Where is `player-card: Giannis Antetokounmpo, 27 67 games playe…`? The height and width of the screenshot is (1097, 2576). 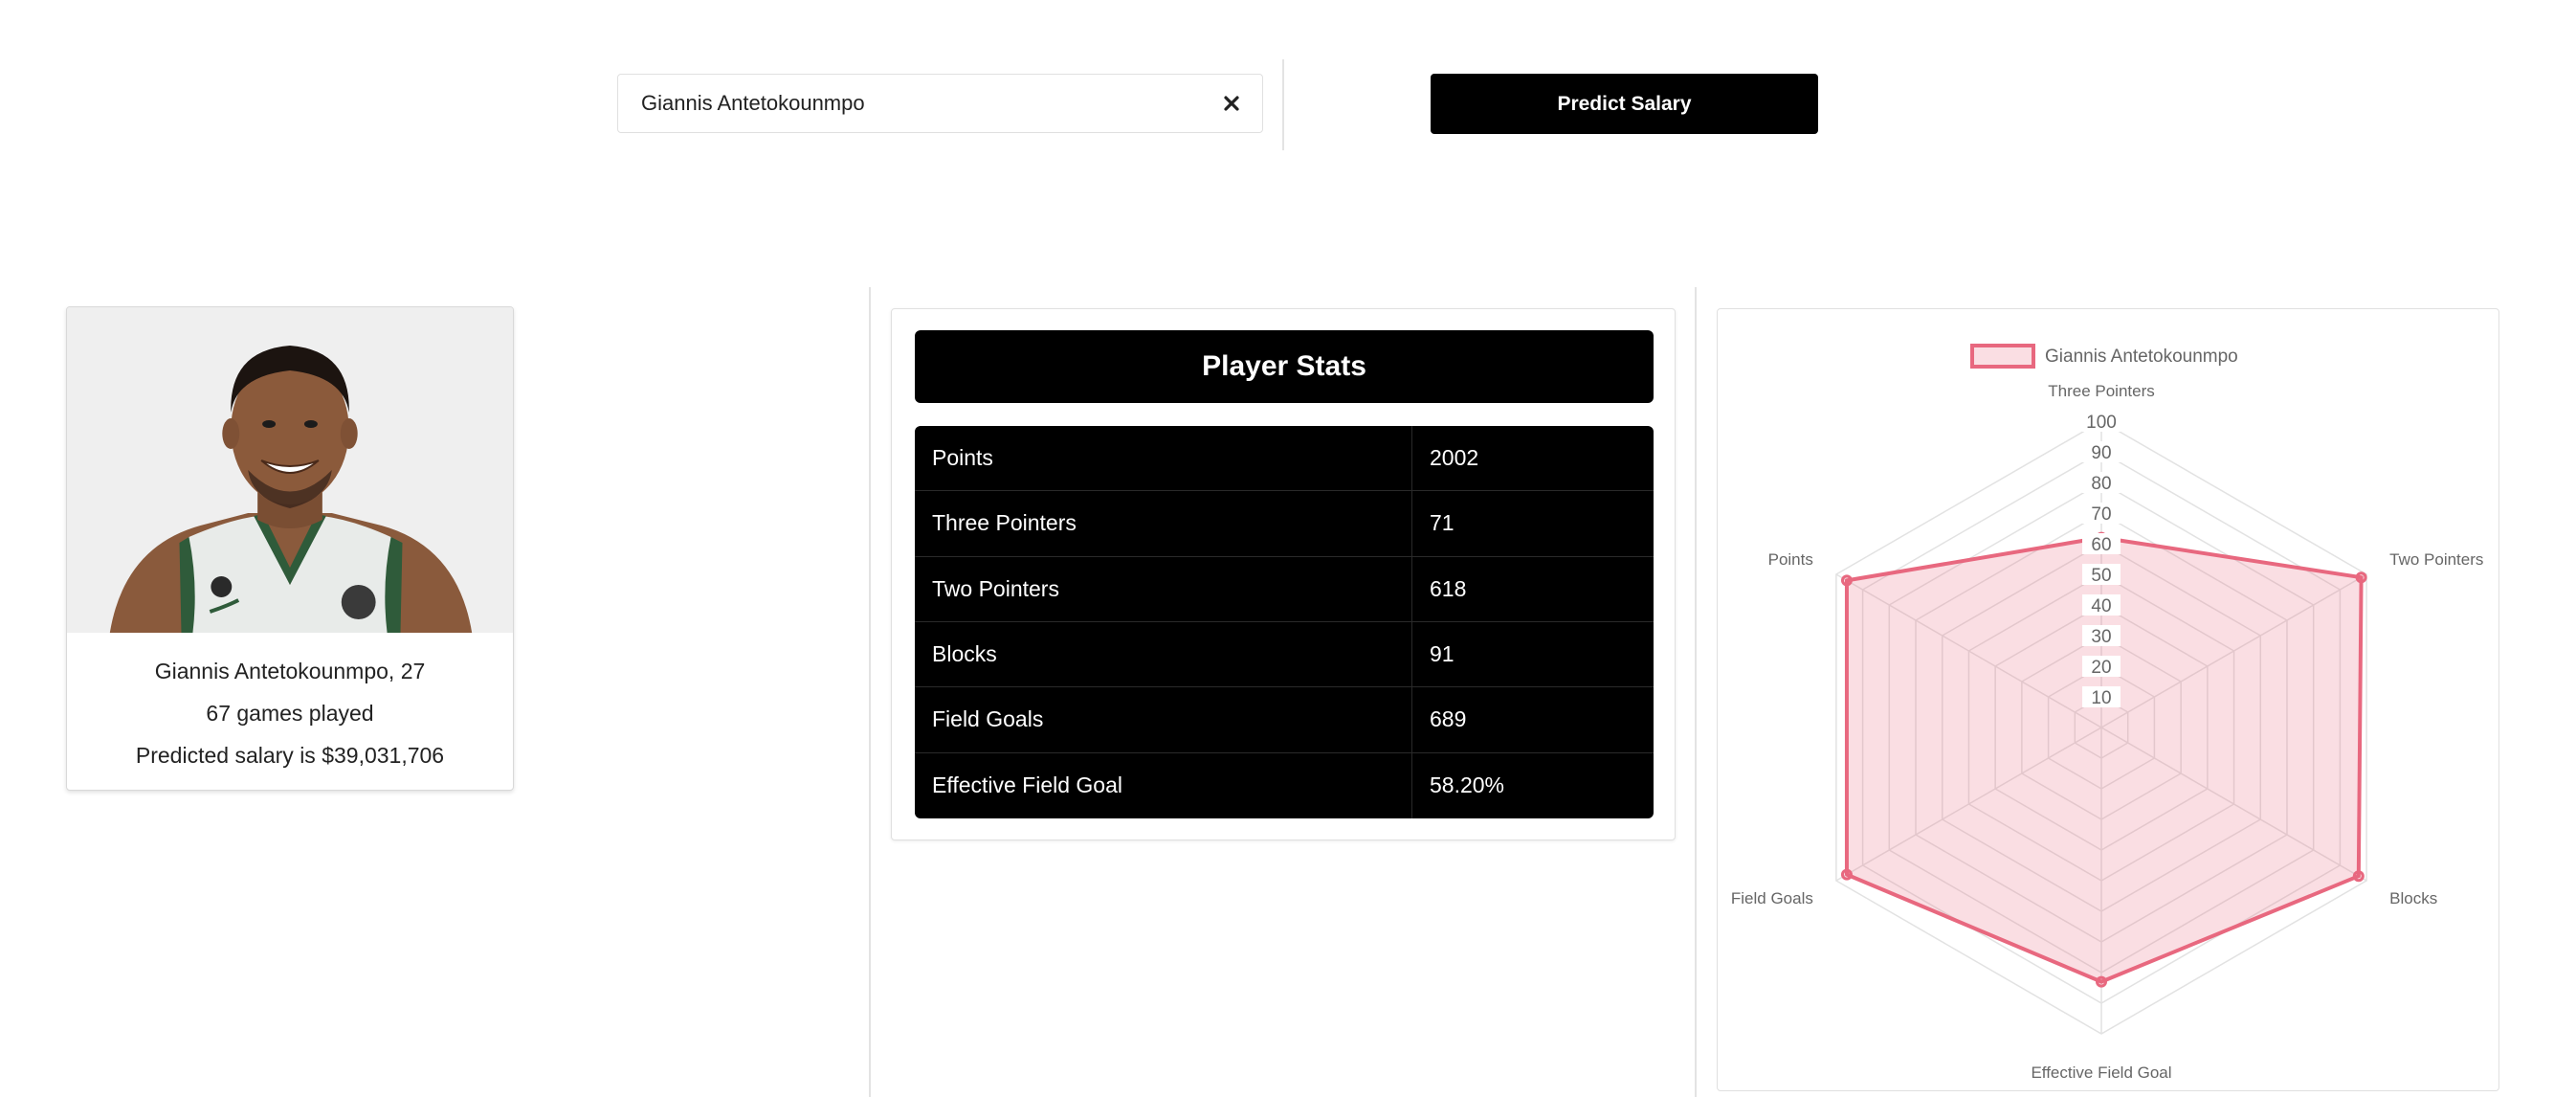
player-card: Giannis Antetokounmpo, 27 67 games playe… is located at coordinates (290, 548).